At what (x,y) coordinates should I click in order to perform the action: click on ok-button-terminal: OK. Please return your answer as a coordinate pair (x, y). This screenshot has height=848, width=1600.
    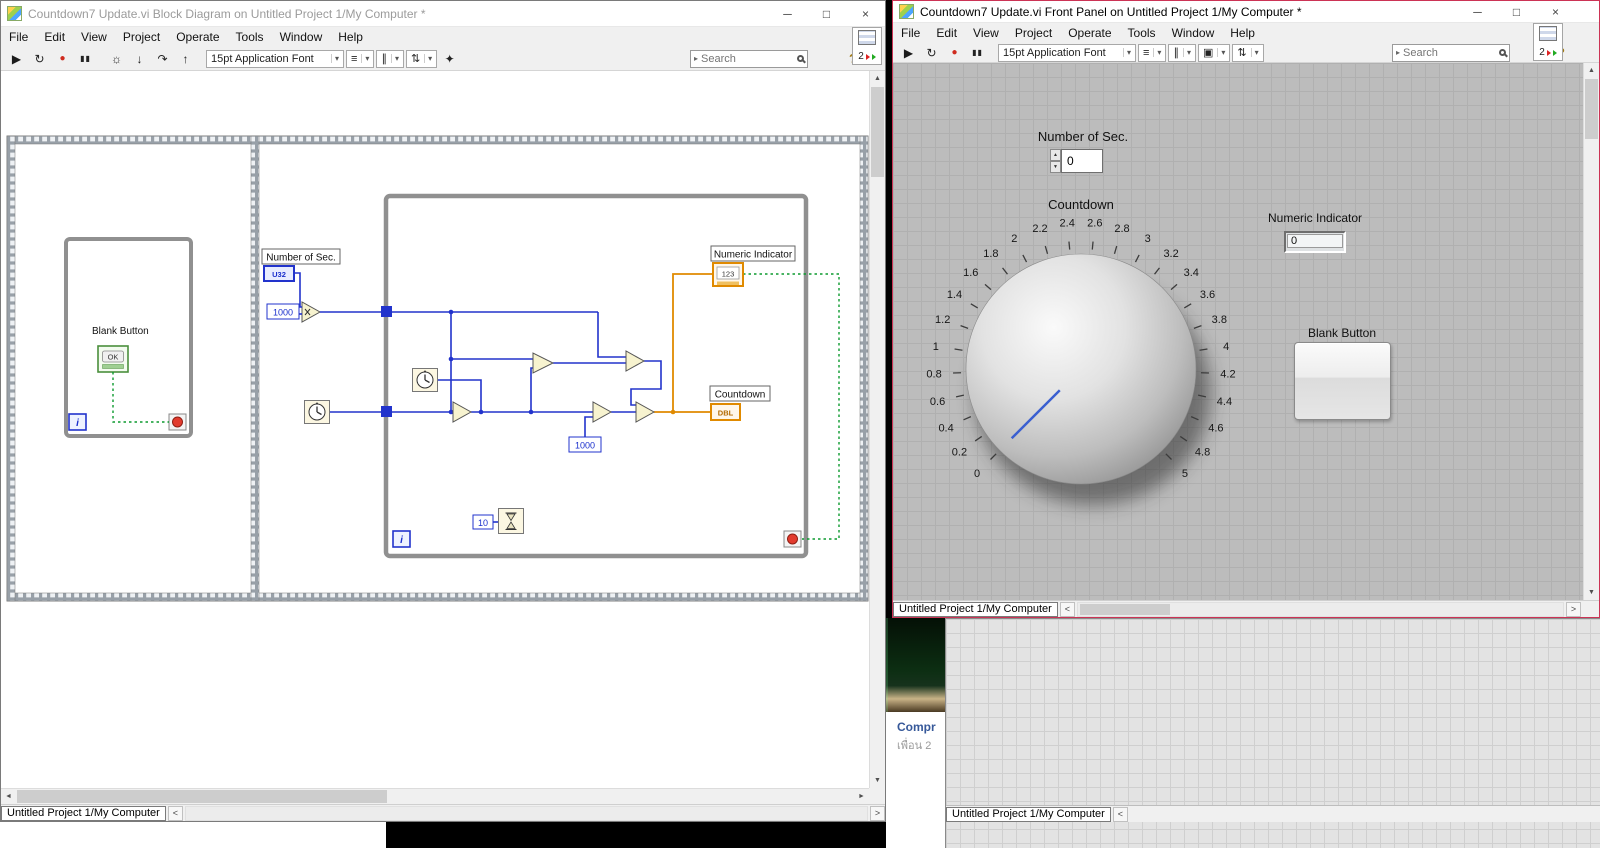
    Looking at the image, I should click on (113, 359).